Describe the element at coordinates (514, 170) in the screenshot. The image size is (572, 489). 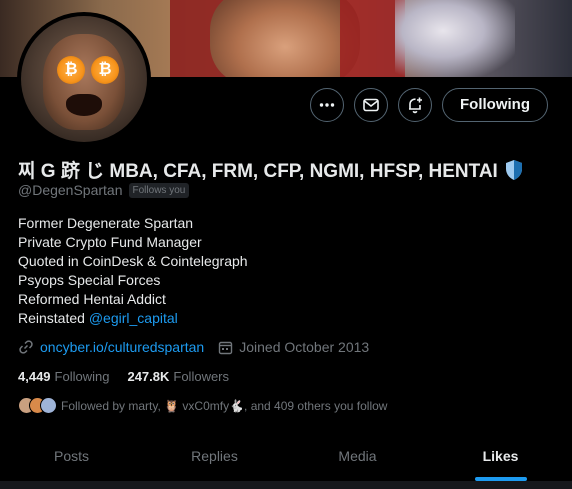
I see `verified-shield-icon` at that location.